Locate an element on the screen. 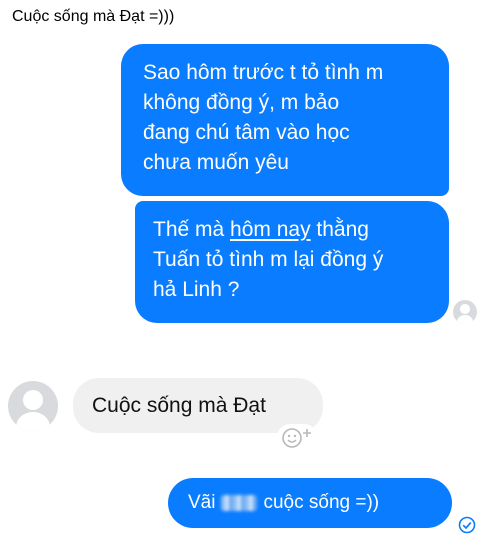 This screenshot has height=547, width=480. sender-avatar-icon is located at coordinates (33, 406).